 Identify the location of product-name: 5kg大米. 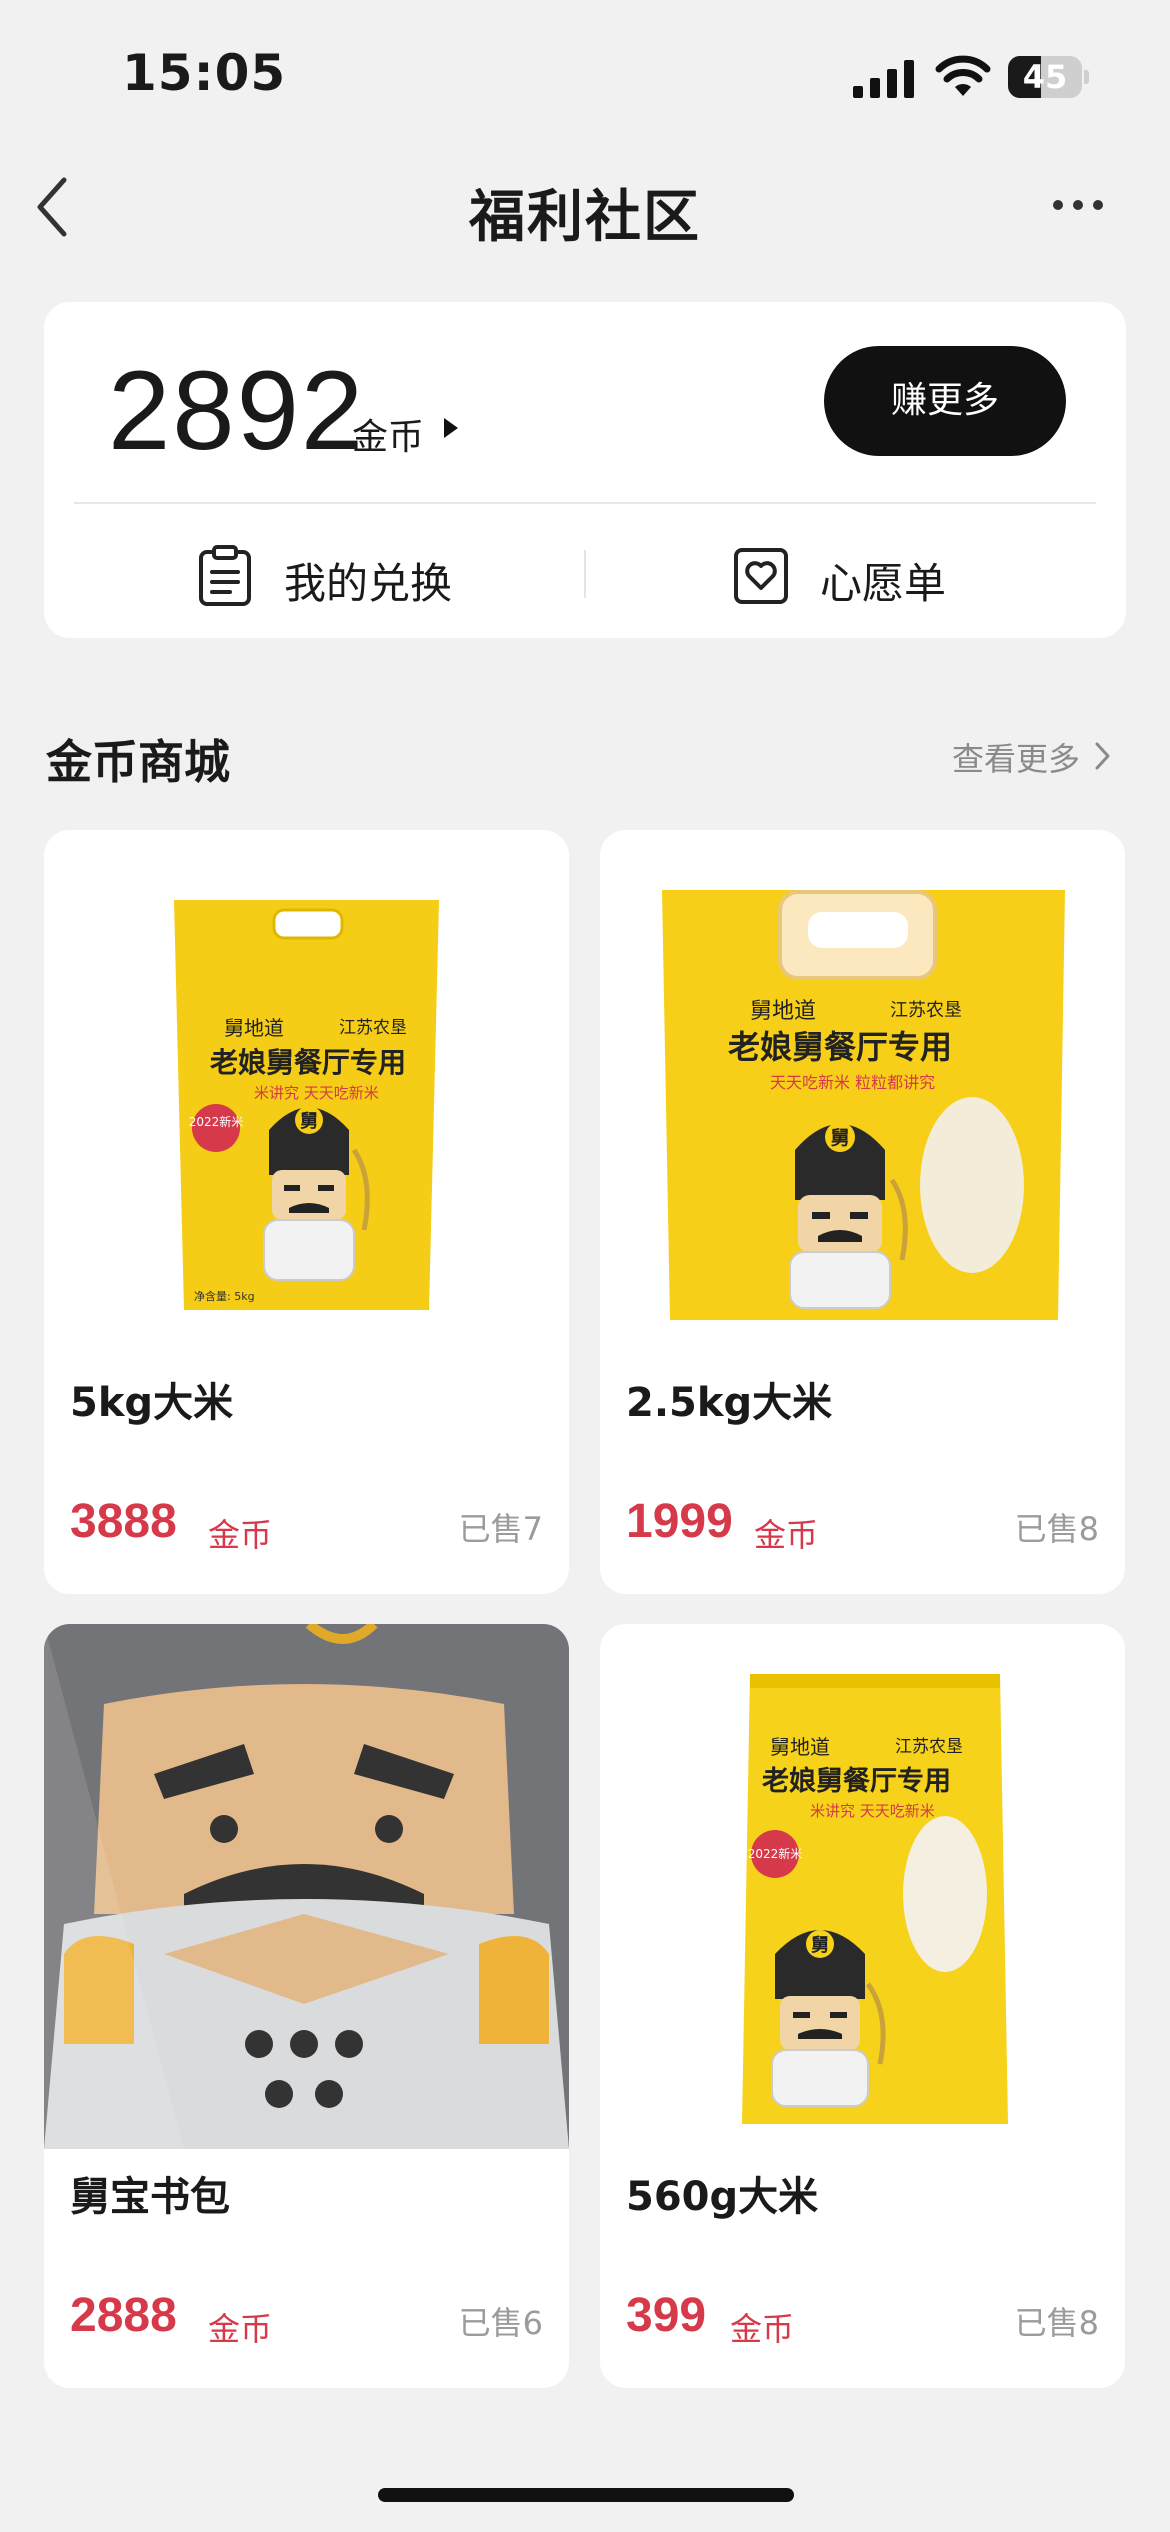
(152, 1403).